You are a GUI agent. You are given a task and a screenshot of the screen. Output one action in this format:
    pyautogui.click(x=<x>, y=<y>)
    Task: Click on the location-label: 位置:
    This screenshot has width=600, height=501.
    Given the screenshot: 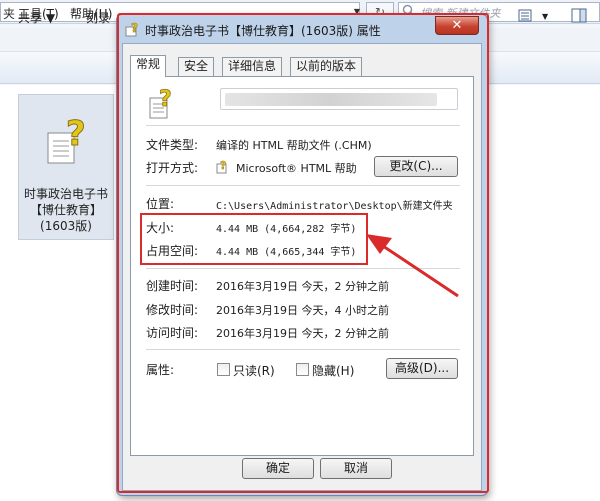 What is the action you would take?
    pyautogui.click(x=160, y=204)
    